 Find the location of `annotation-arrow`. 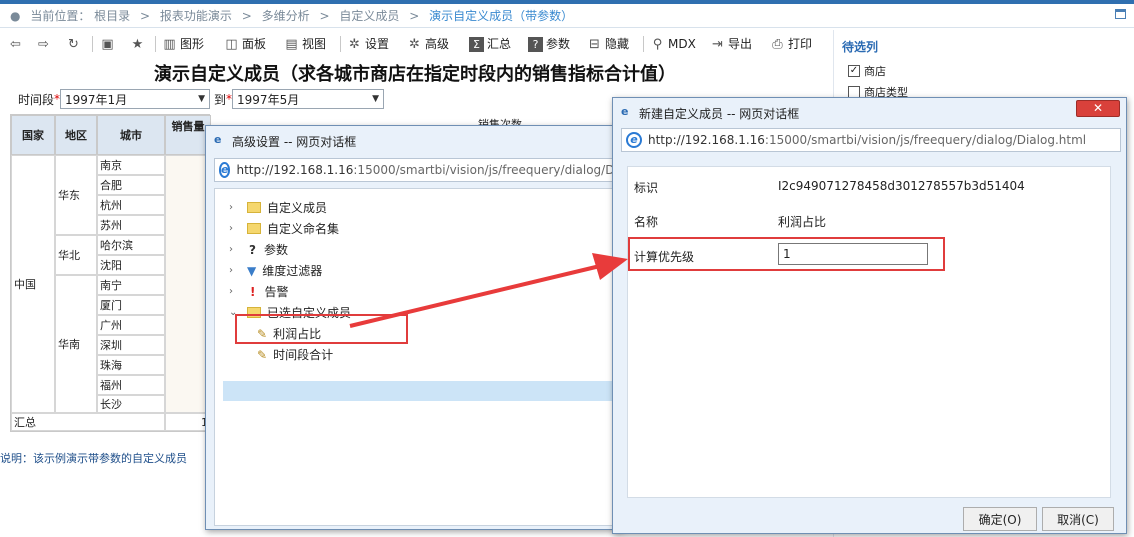

annotation-arrow is located at coordinates (488, 290).